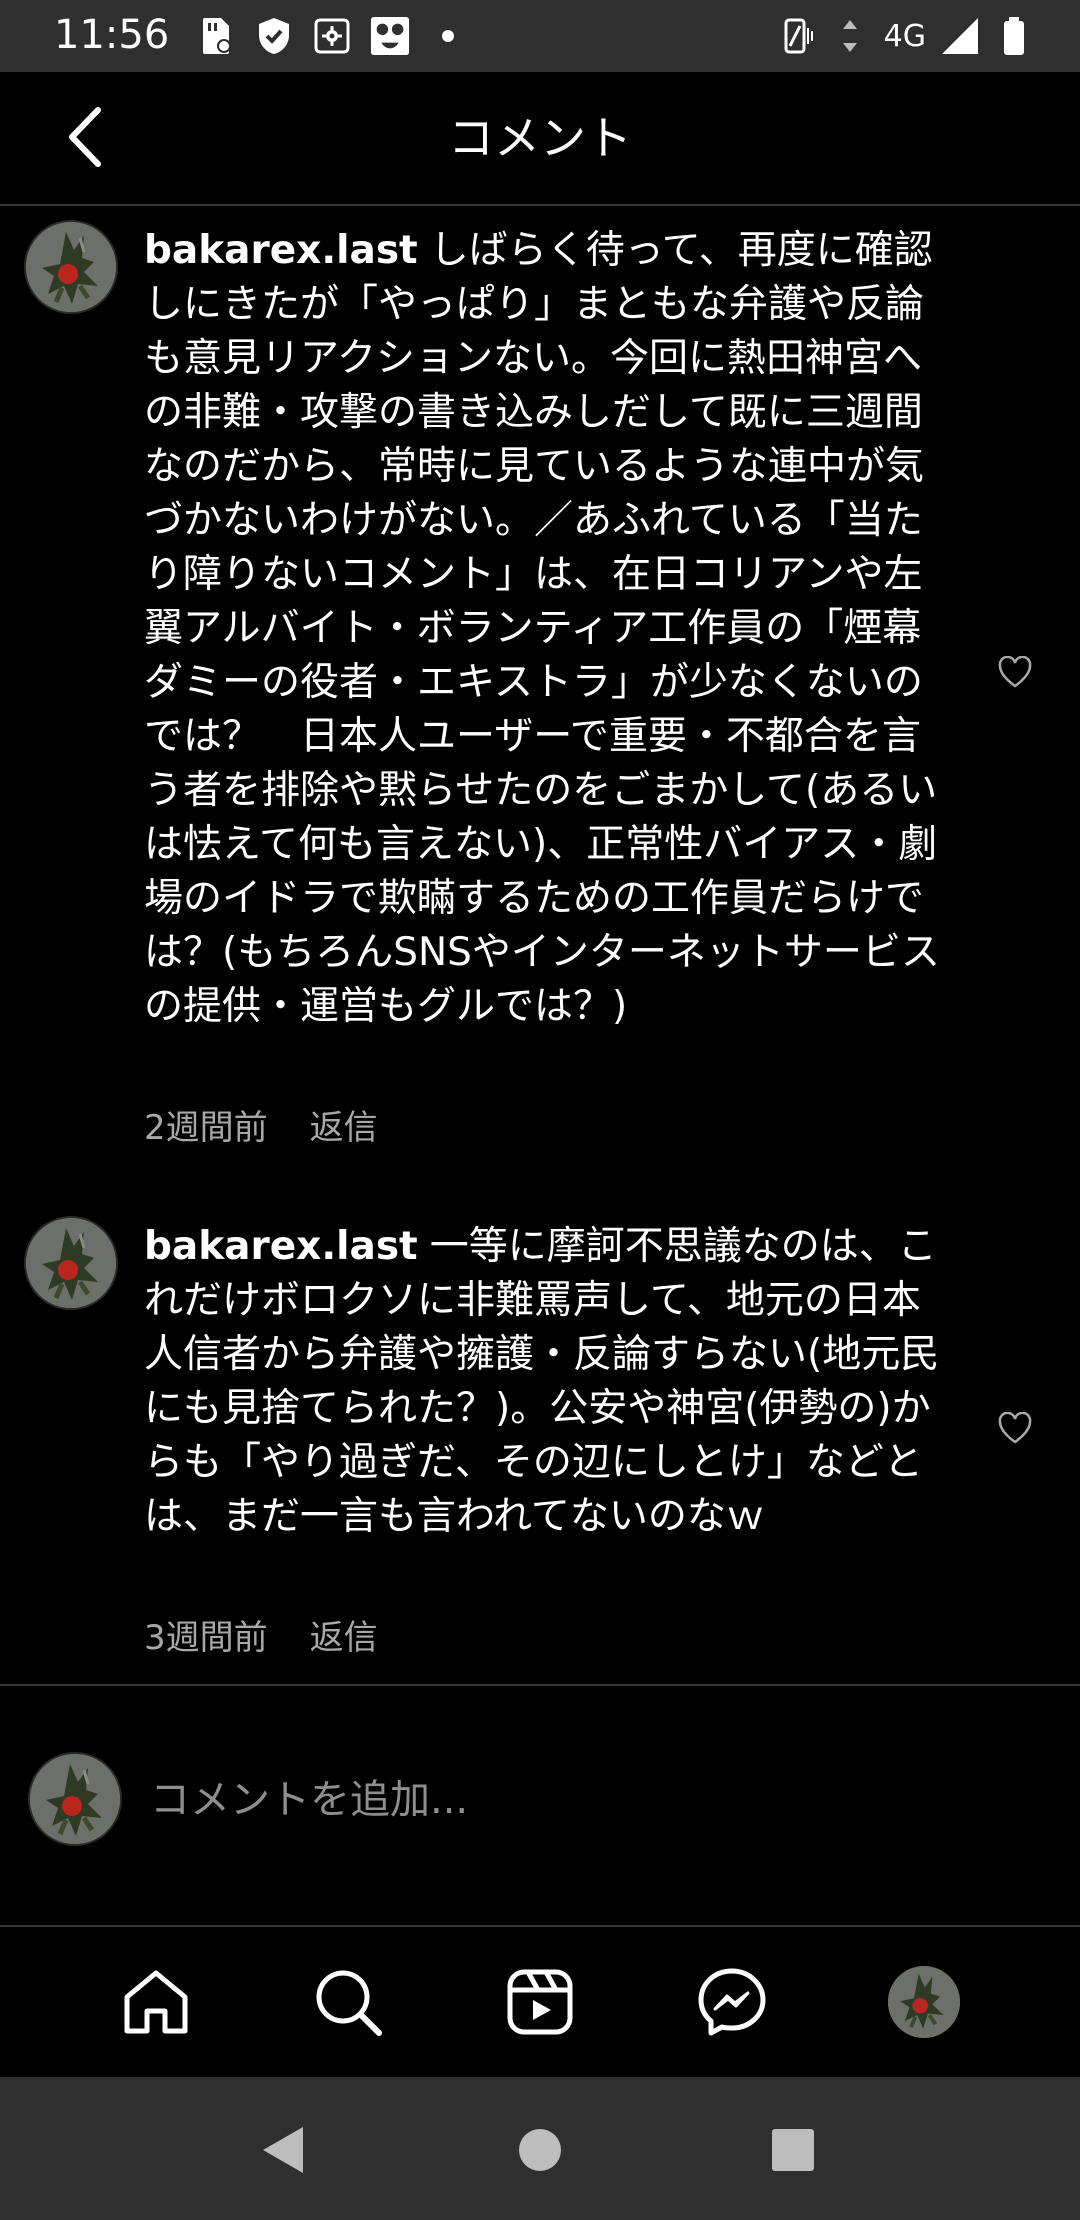 The width and height of the screenshot is (1080, 2220). I want to click on comment-composer, so click(540, 1805).